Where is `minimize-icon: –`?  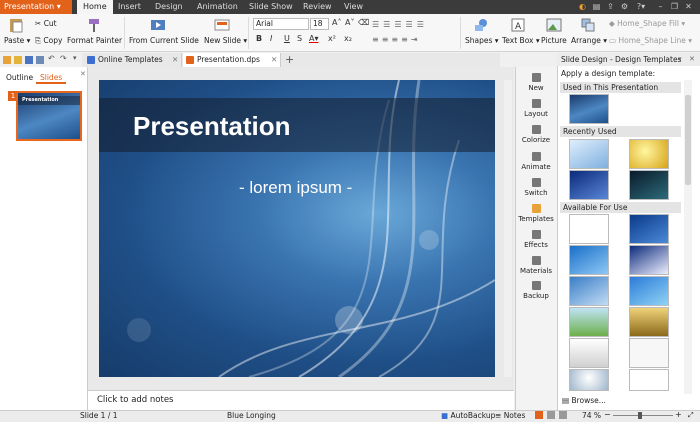
minimize-icon: – is located at coordinates (660, 7).